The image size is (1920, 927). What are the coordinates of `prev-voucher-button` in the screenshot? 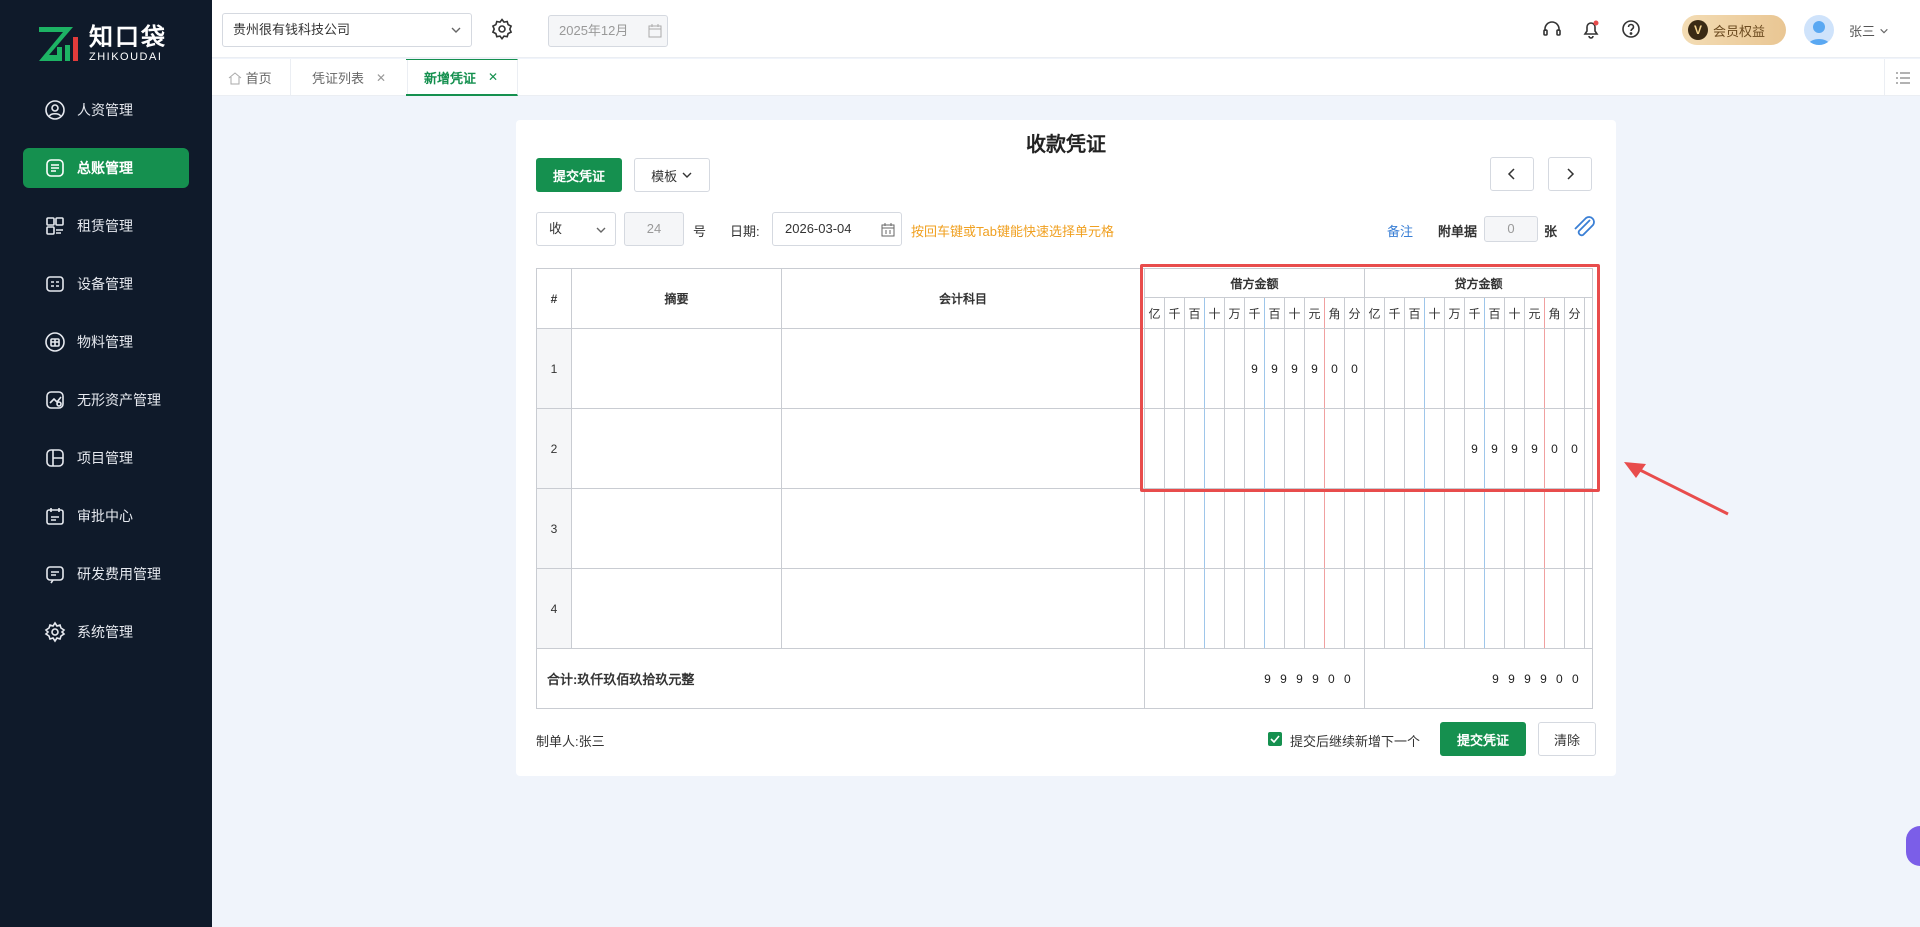 It's located at (1512, 174).